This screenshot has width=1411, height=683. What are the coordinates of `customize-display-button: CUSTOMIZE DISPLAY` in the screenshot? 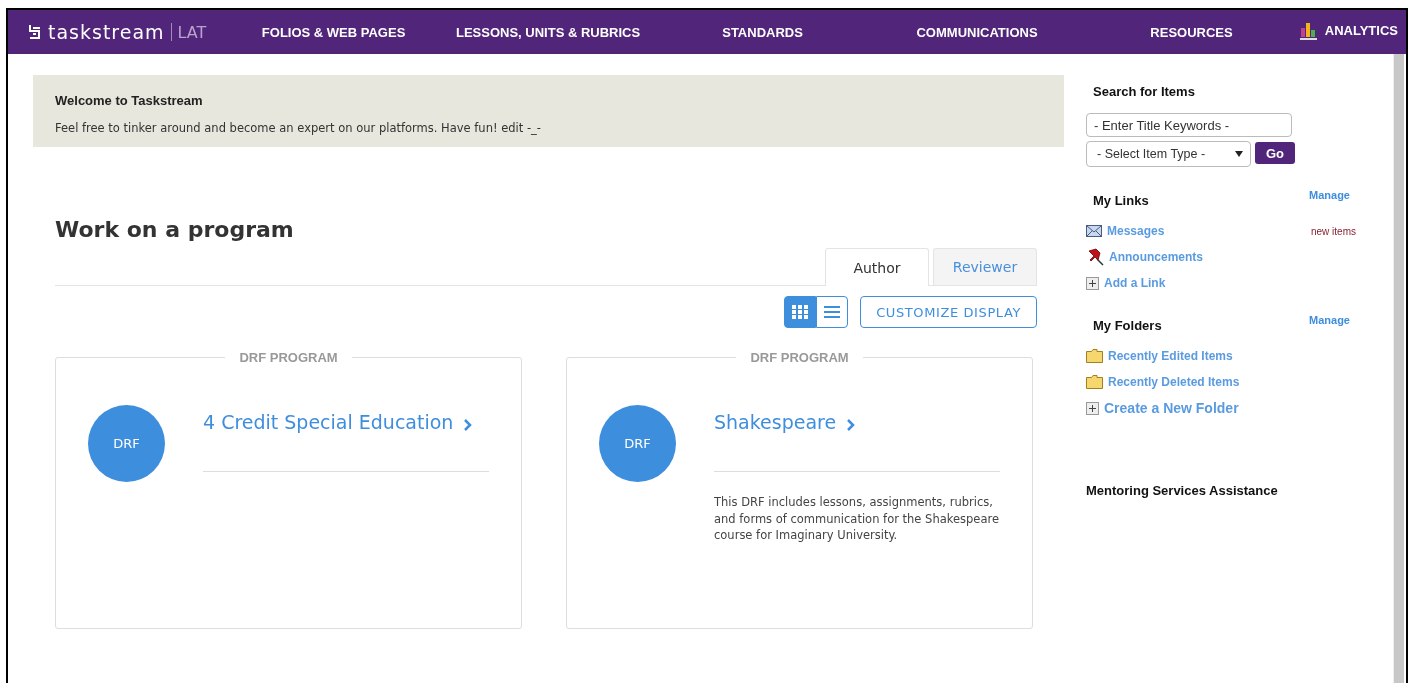 It's located at (948, 312).